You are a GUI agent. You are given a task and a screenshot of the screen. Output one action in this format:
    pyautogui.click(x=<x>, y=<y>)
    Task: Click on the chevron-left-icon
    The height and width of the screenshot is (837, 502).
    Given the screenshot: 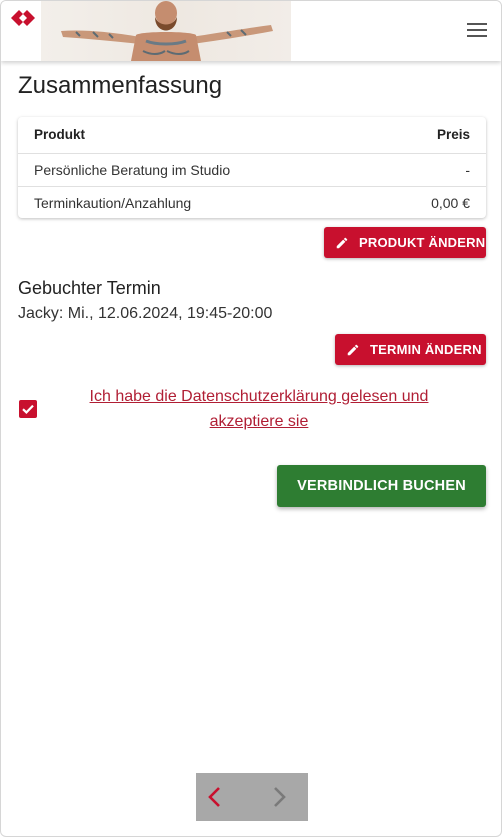 What is the action you would take?
    pyautogui.click(x=214, y=797)
    